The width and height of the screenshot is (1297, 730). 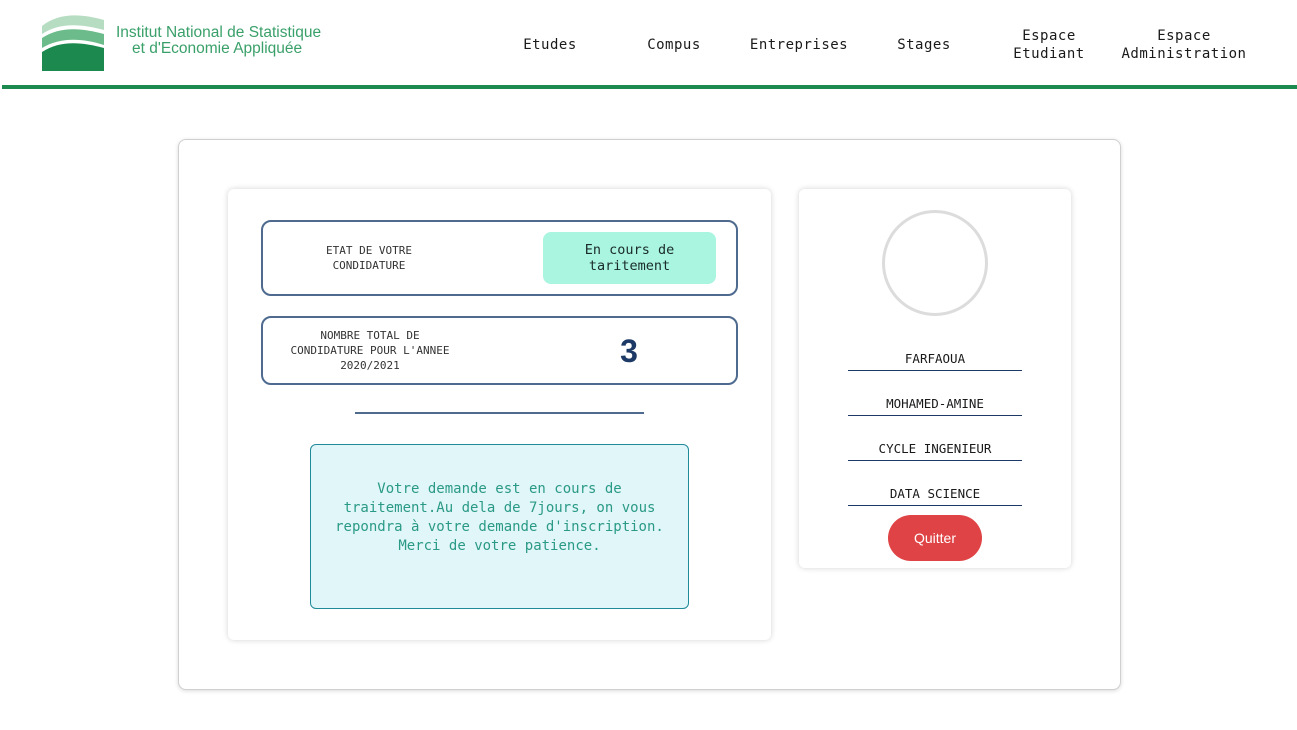 I want to click on nav-compus: Compus, so click(x=674, y=45).